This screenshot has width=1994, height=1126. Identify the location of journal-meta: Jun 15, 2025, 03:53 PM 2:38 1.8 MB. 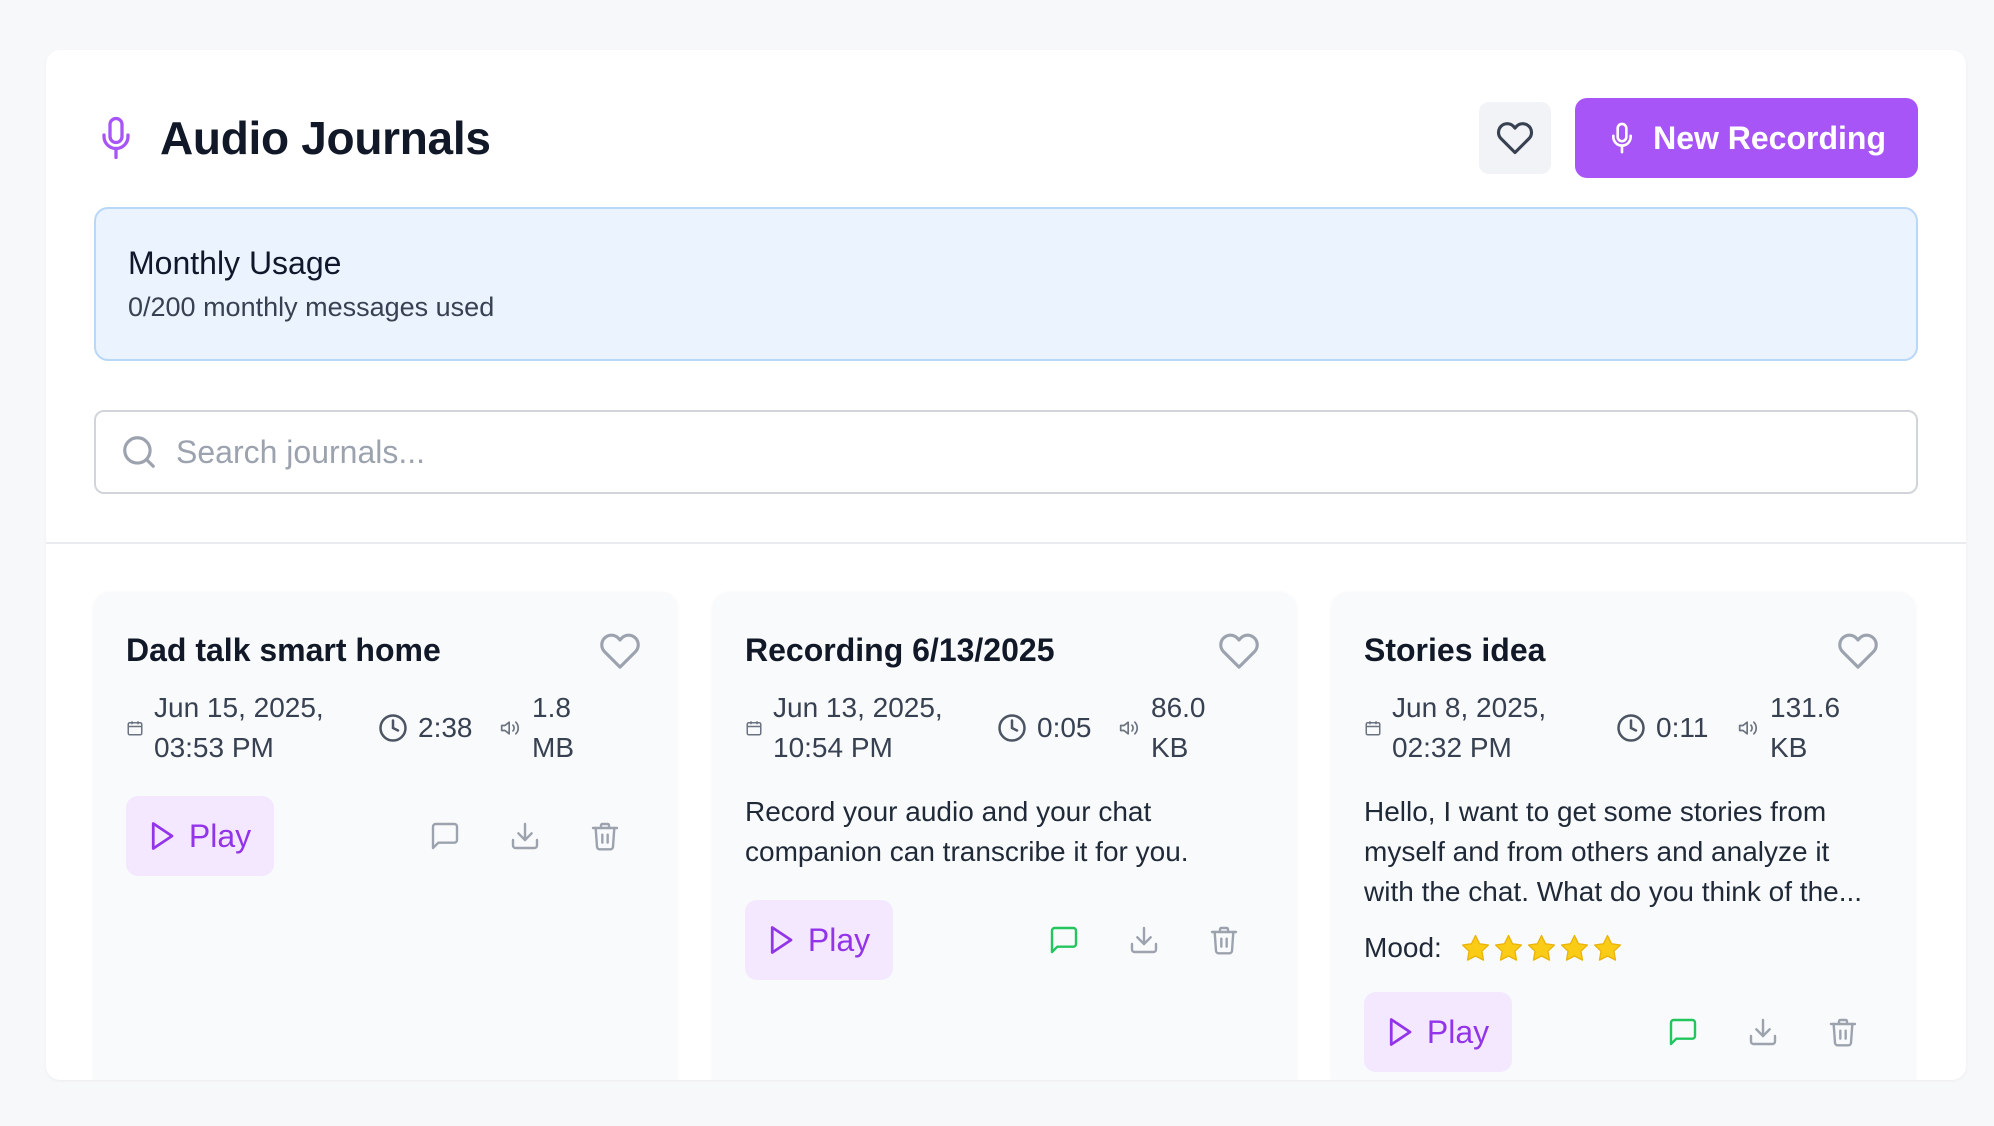
(385, 728).